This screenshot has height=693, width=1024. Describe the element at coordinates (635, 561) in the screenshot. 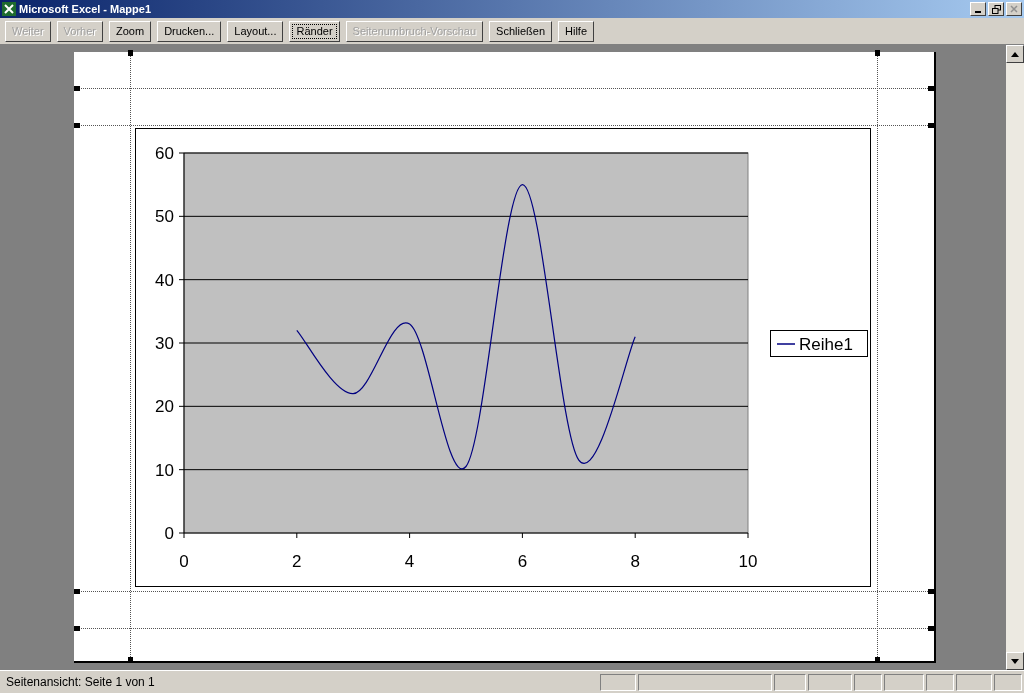

I see `x-tick-label: 8` at that location.